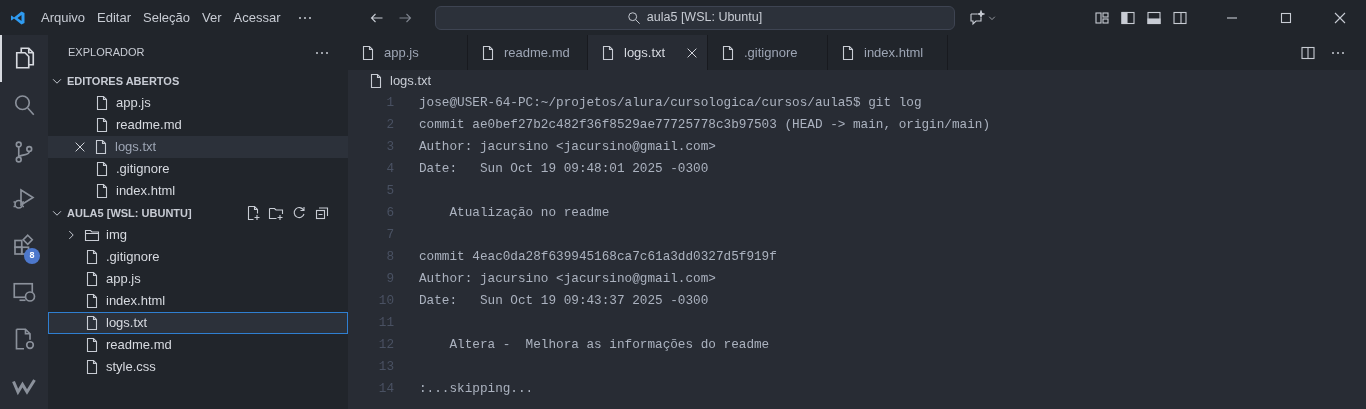 This screenshot has height=409, width=1366. I want to click on code-line: Date: Sun Oct 19 09:48:01 2025 -0300, so click(564, 169).